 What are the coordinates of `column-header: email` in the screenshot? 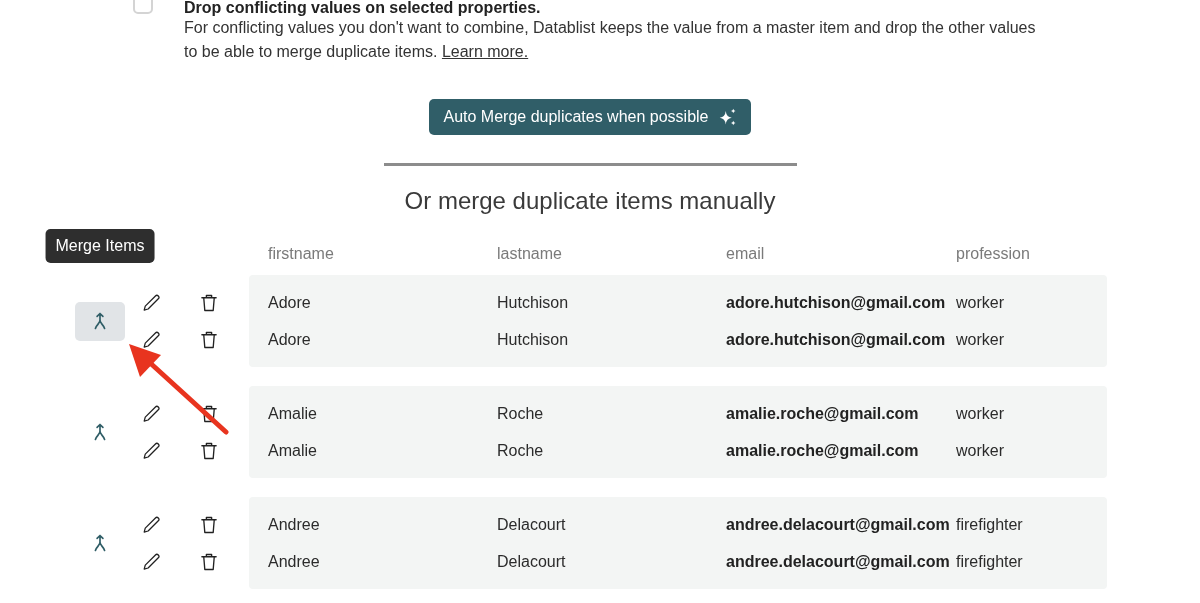 It's located at (746, 254).